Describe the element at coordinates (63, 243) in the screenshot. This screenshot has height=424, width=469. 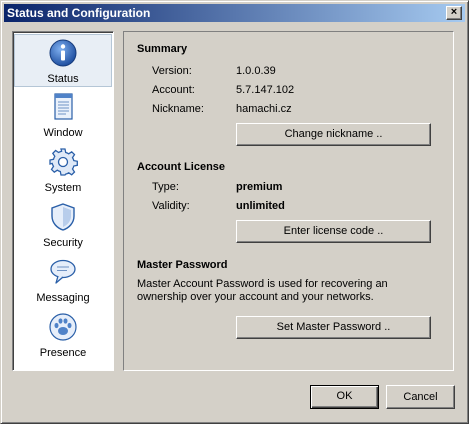
I see `sidebar-item-label: Security` at that location.